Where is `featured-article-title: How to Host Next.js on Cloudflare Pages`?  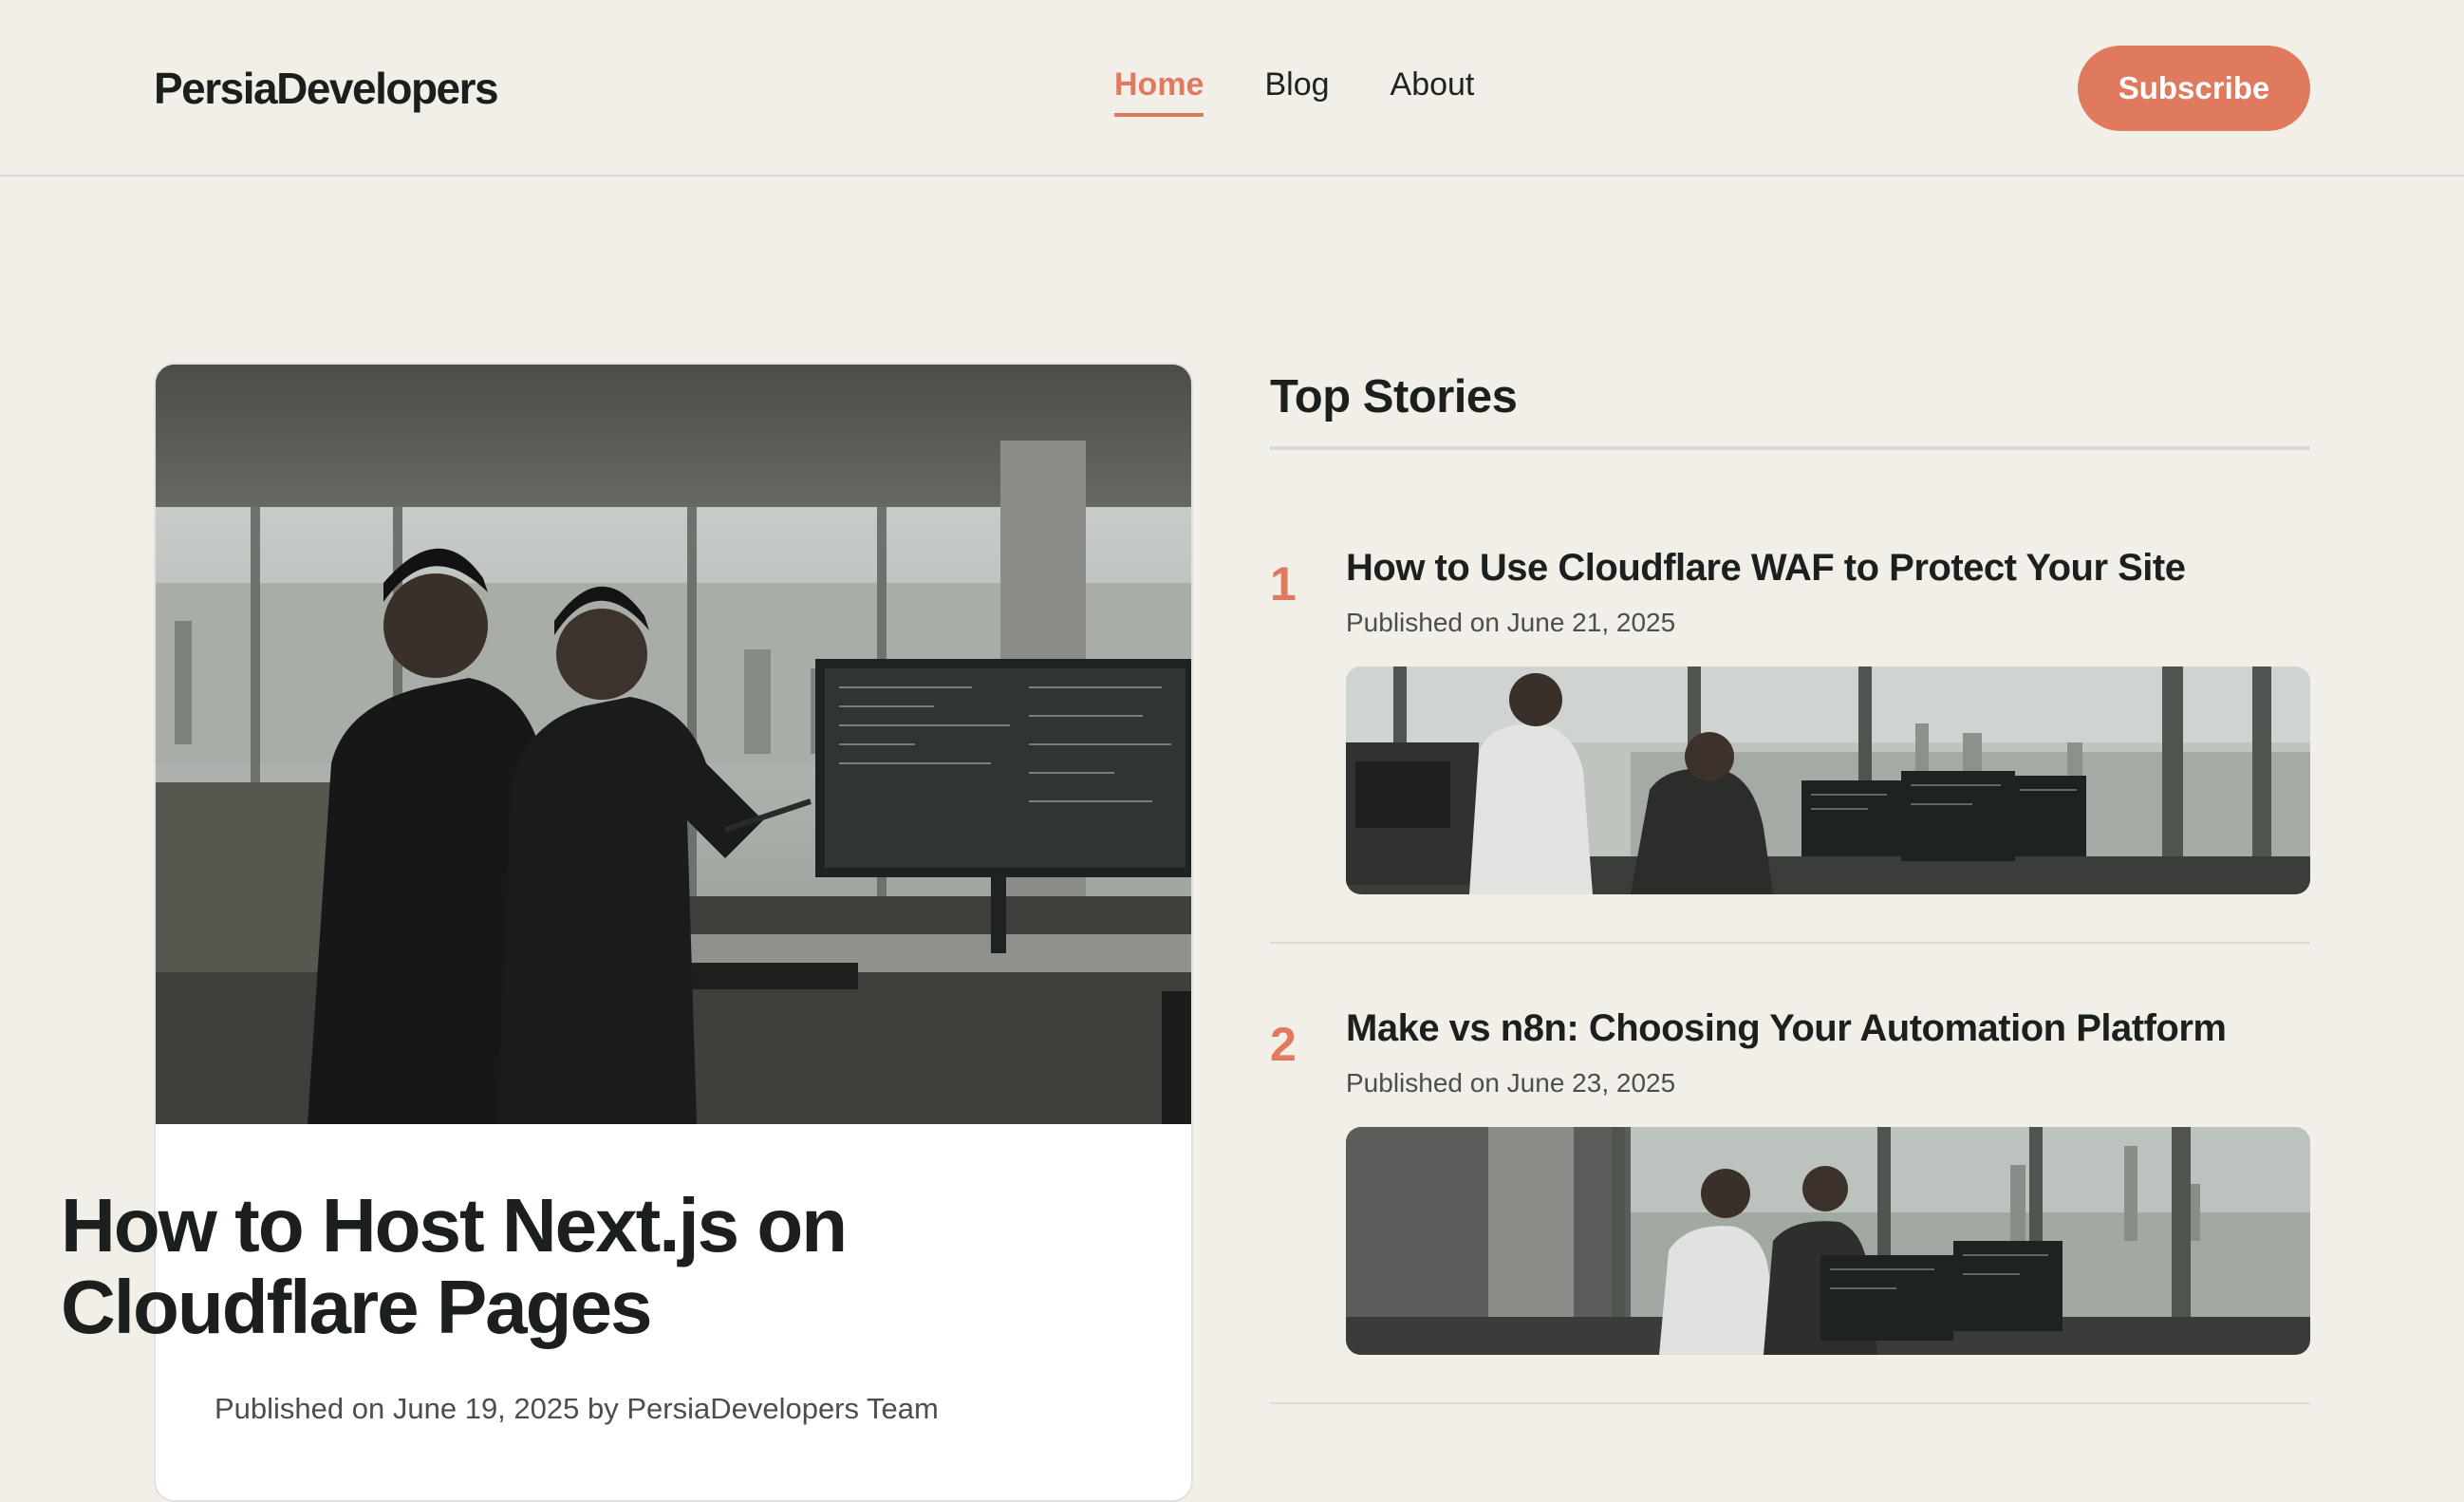
featured-article-title: How to Host Next.js on Cloudflare Pages is located at coordinates (535, 1266).